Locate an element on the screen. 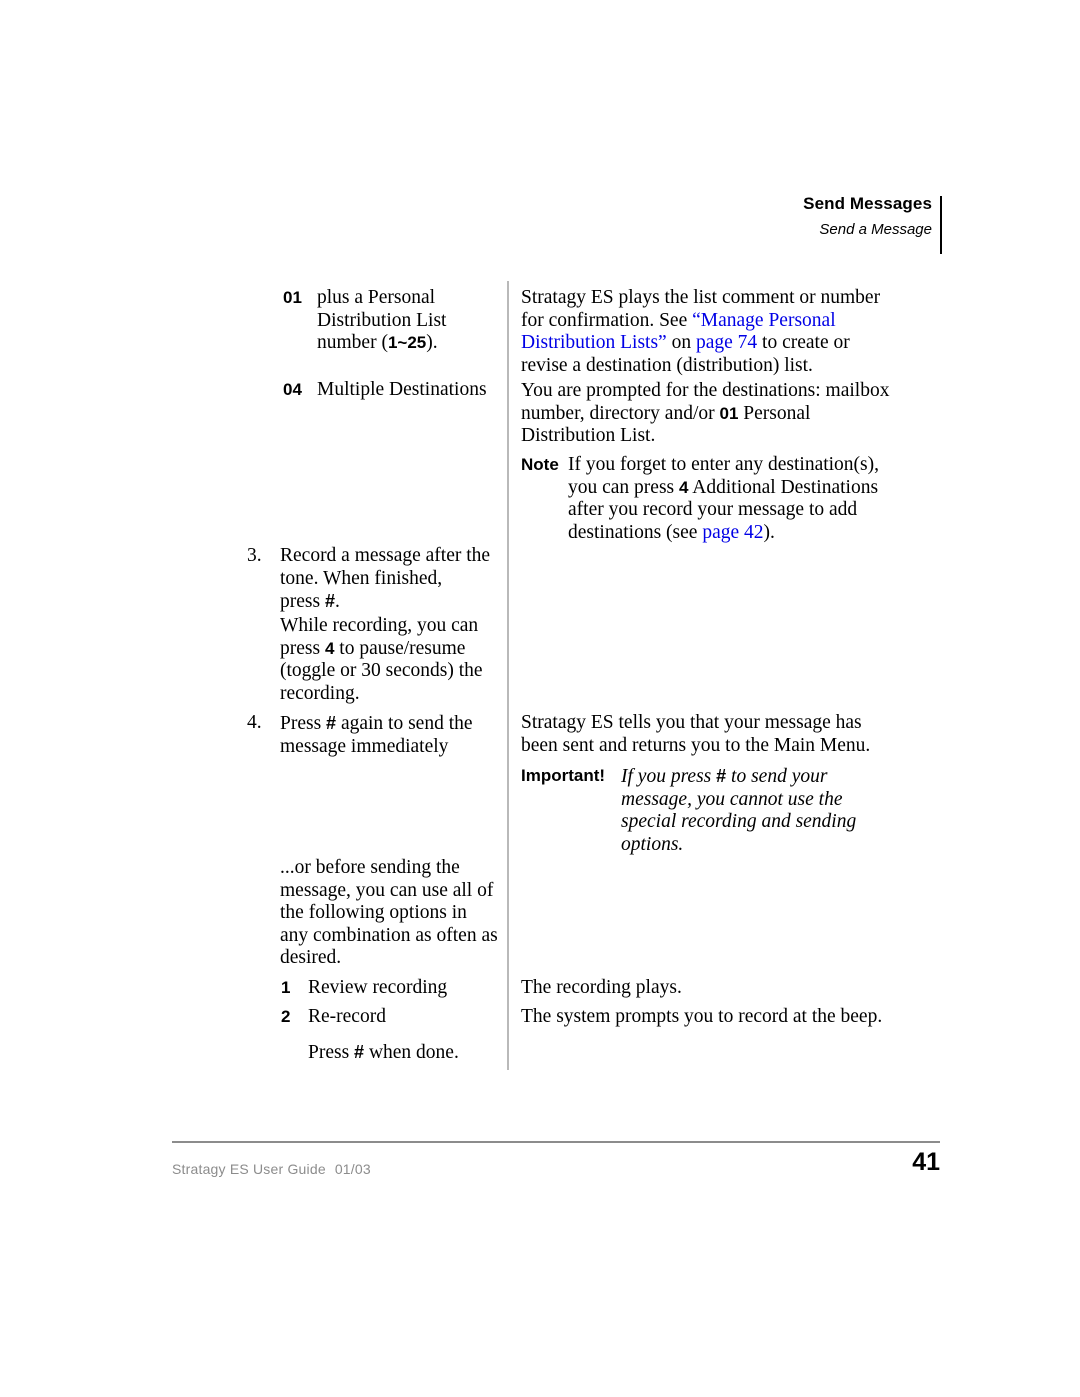 The height and width of the screenshot is (1397, 1080). step-4-marker: 4. is located at coordinates (254, 722).